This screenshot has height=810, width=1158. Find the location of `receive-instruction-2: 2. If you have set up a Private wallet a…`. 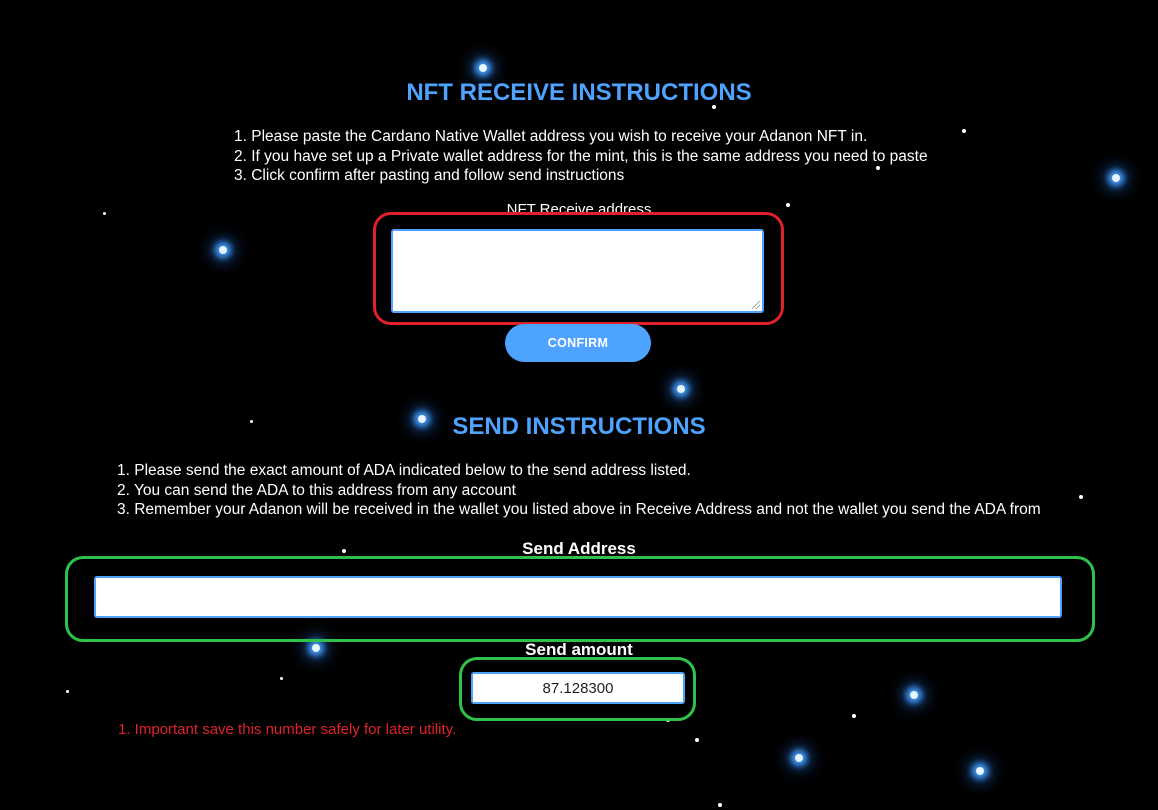

receive-instruction-2: 2. If you have set up a Private wallet a… is located at coordinates (581, 156).